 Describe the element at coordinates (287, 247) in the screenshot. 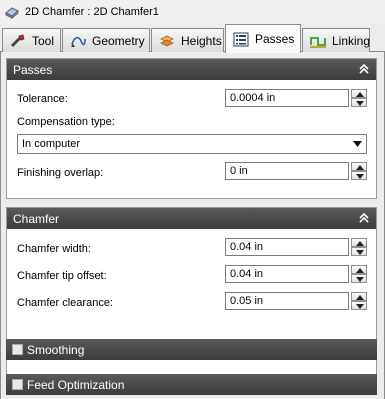

I see `chamfer-width-field: 0.04 in` at that location.